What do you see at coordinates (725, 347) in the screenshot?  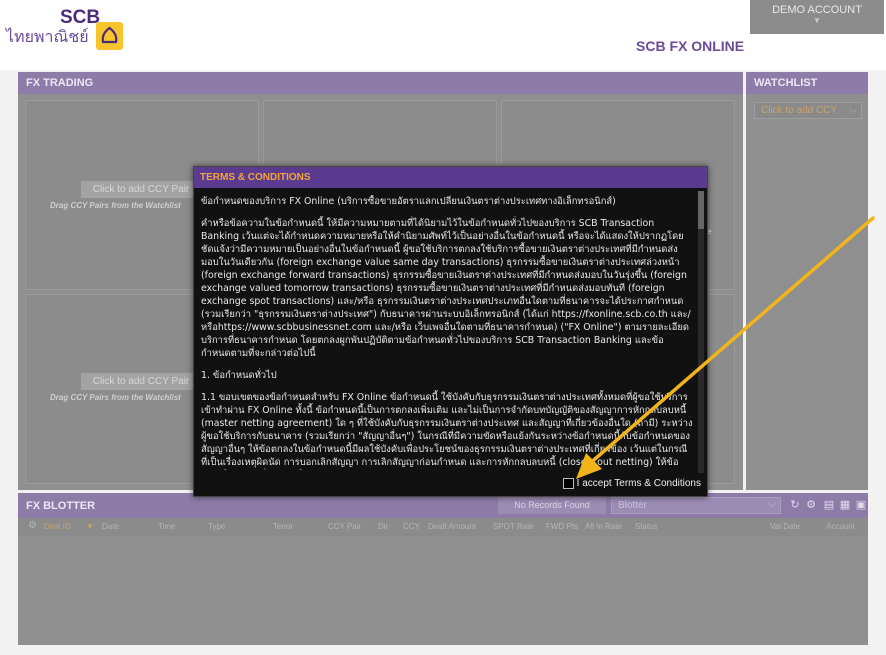 I see `annotation-arrow-icon` at bounding box center [725, 347].